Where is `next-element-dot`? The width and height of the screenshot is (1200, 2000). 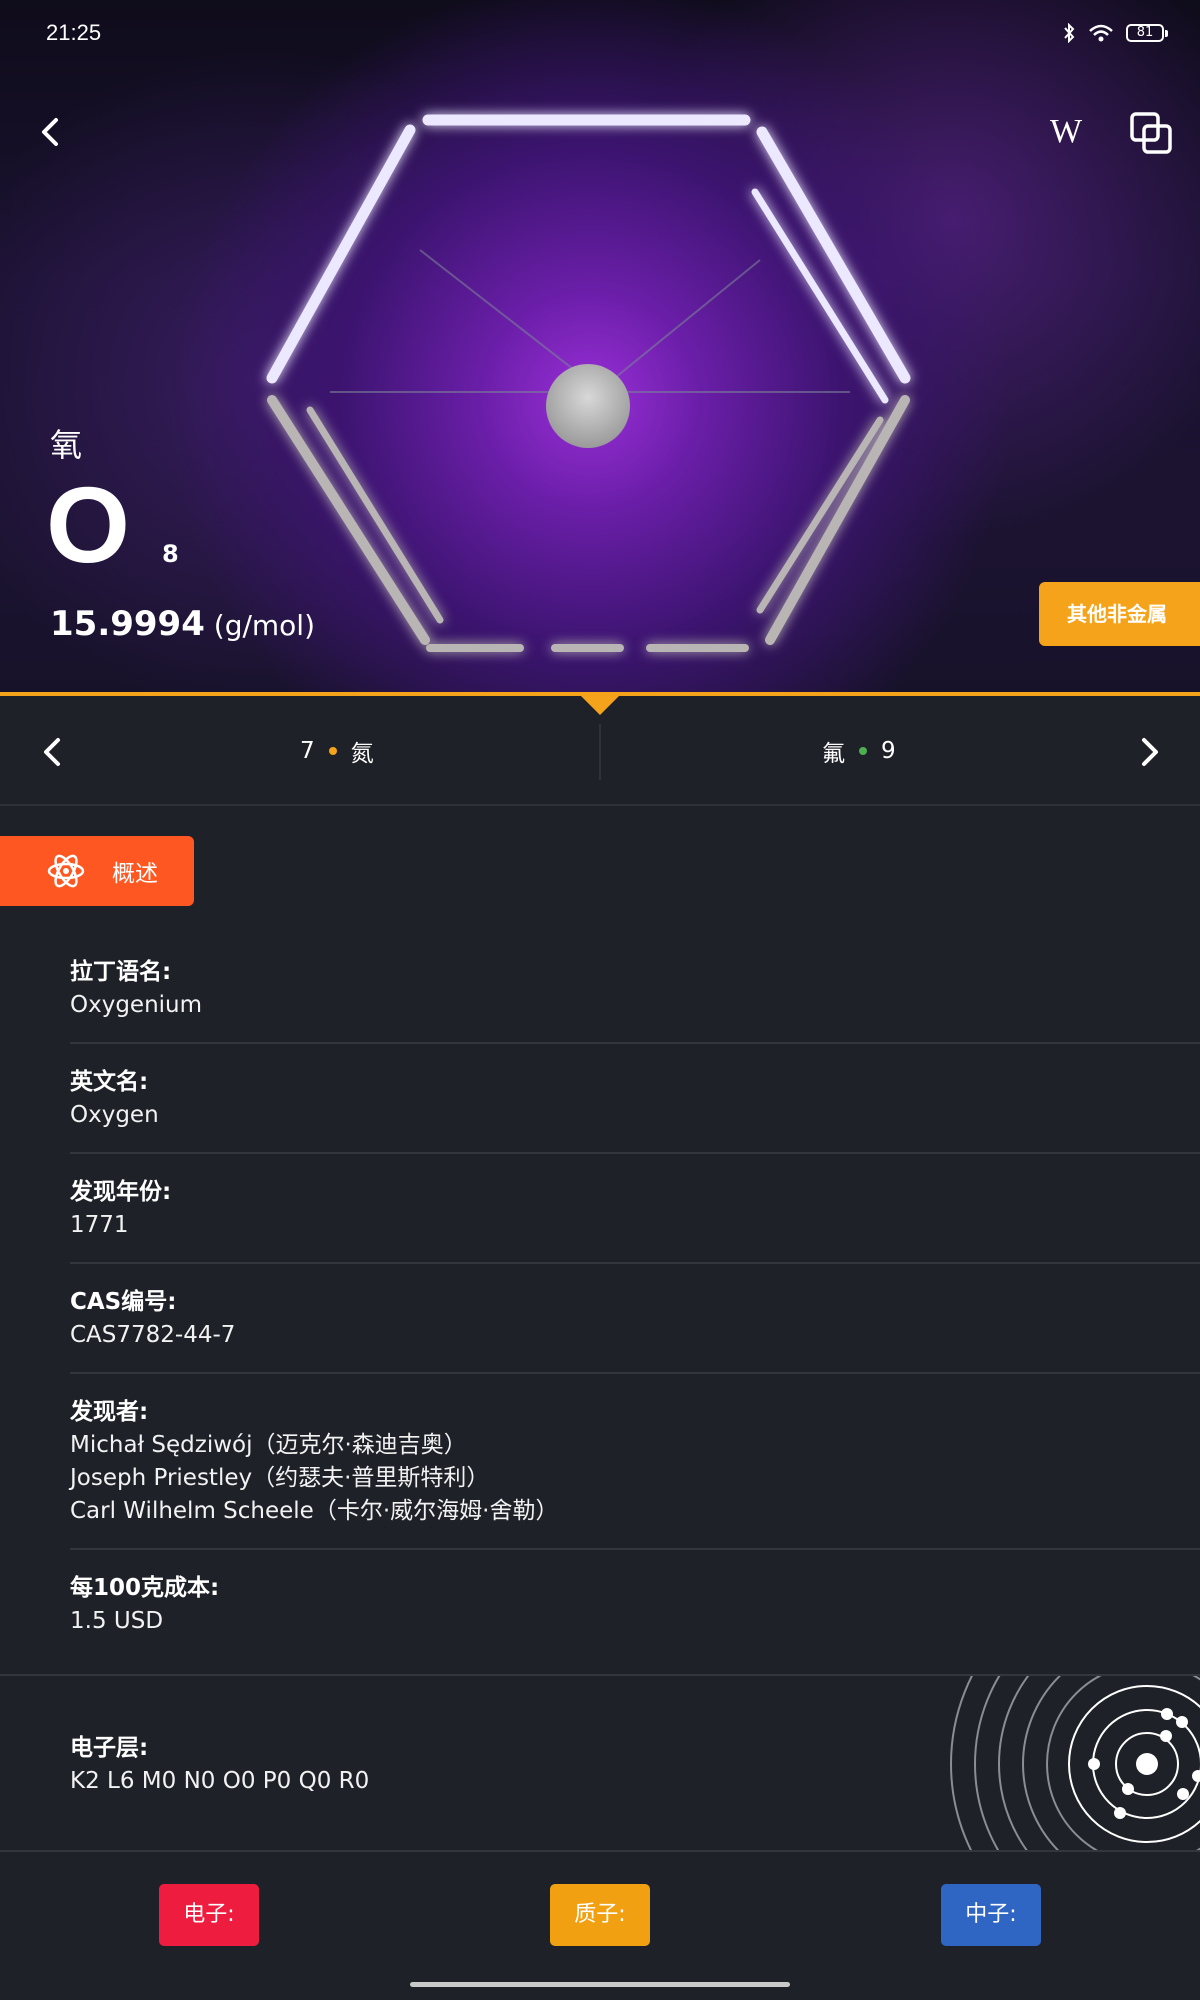
next-element-dot is located at coordinates (863, 751).